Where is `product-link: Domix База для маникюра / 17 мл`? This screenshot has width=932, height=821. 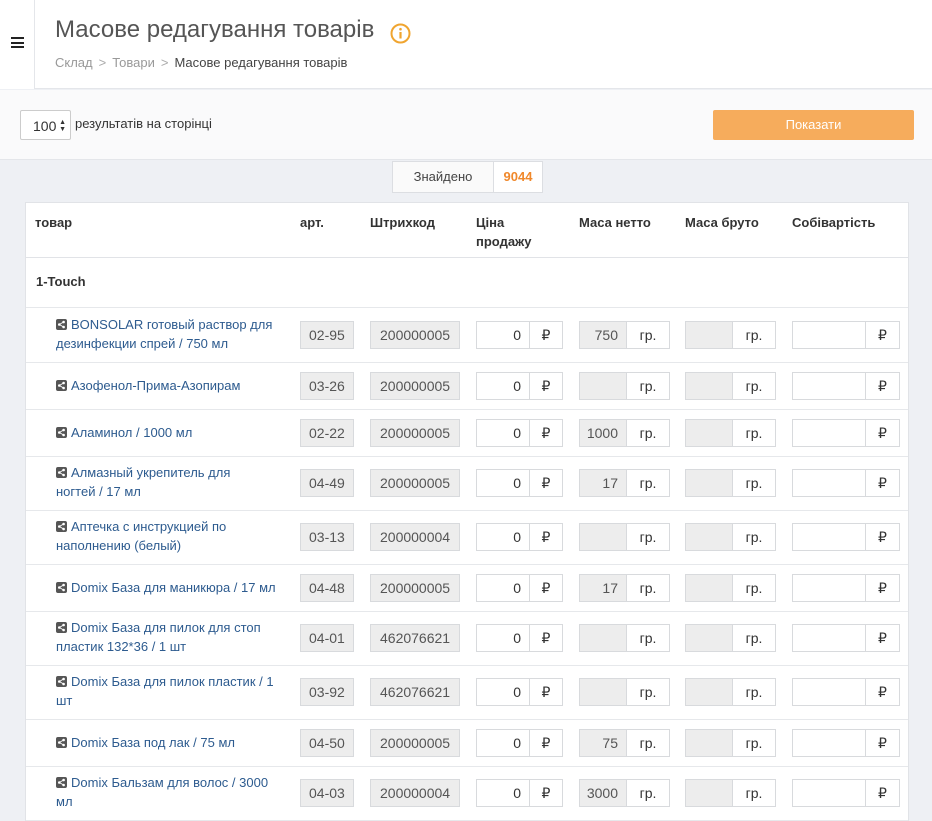
product-link: Domix База для маникюра / 17 мл is located at coordinates (172, 587).